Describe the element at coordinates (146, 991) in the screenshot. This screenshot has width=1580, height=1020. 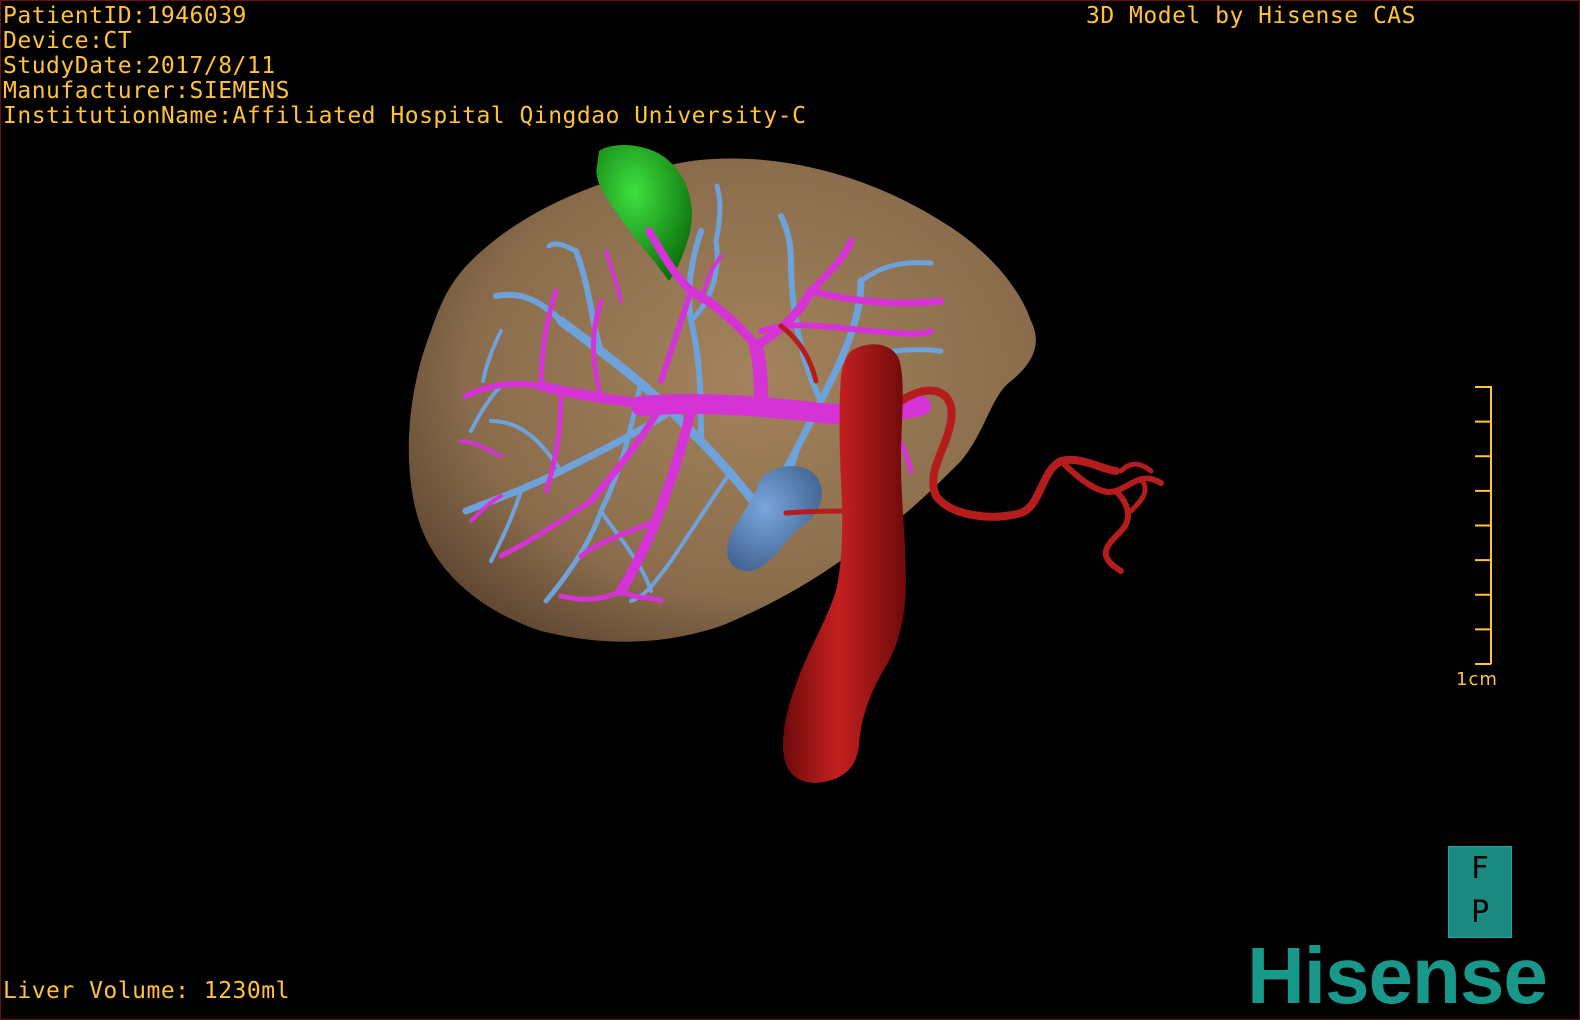
I see `liver-volume-text: Liver Volume: 1230ml` at that location.